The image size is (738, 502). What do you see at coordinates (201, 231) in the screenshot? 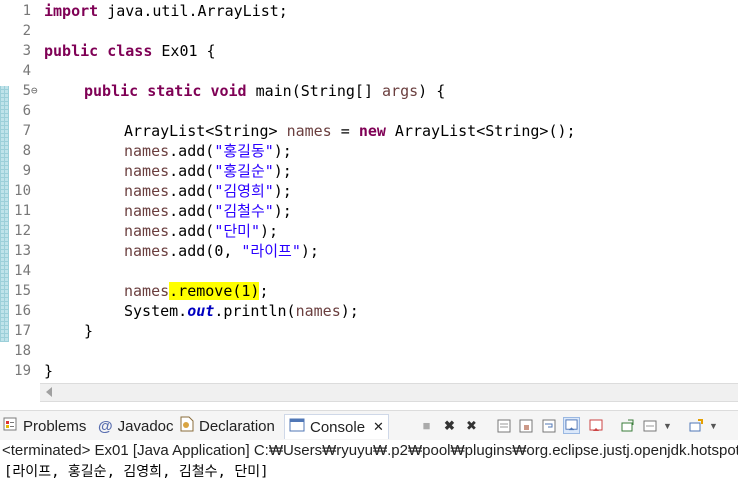
I see `code-text: names.add("단미");` at bounding box center [201, 231].